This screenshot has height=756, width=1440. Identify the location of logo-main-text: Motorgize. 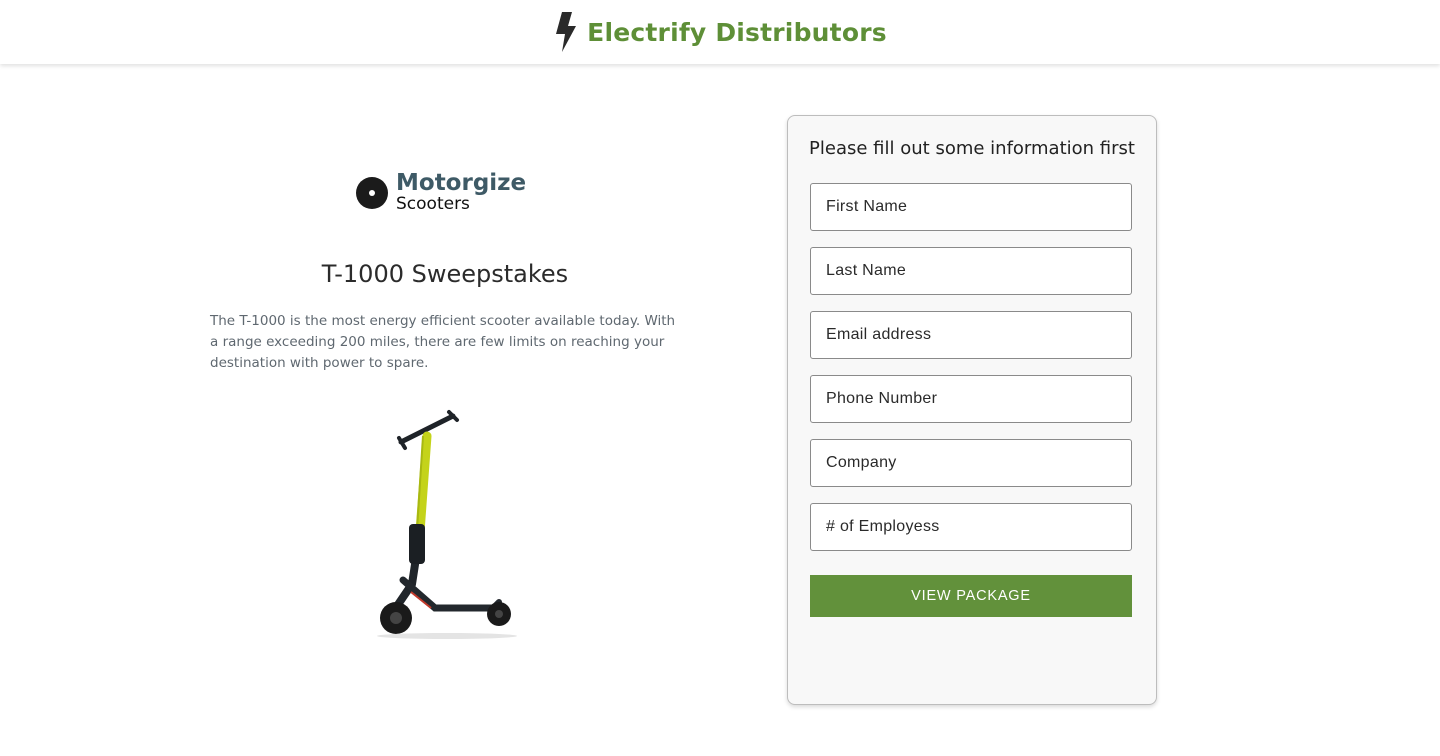
(461, 183).